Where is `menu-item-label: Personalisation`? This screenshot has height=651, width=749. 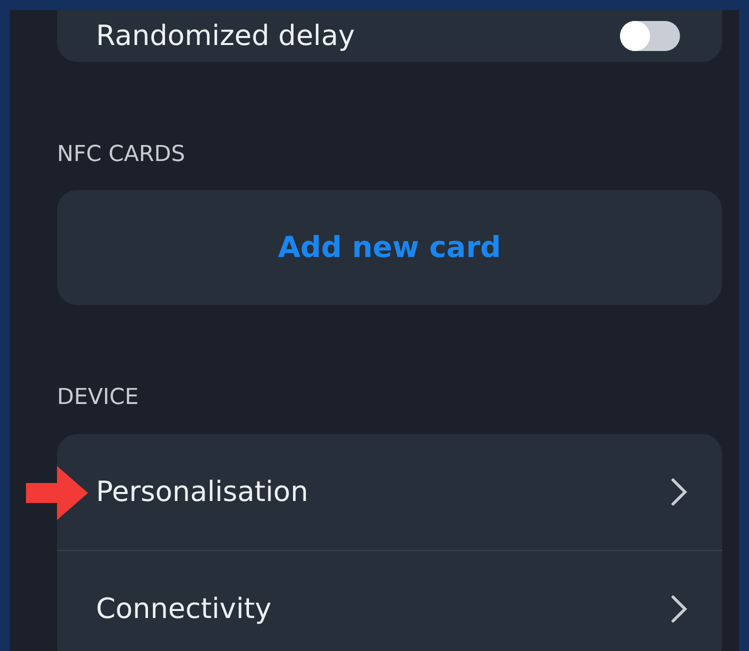 menu-item-label: Personalisation is located at coordinates (202, 492).